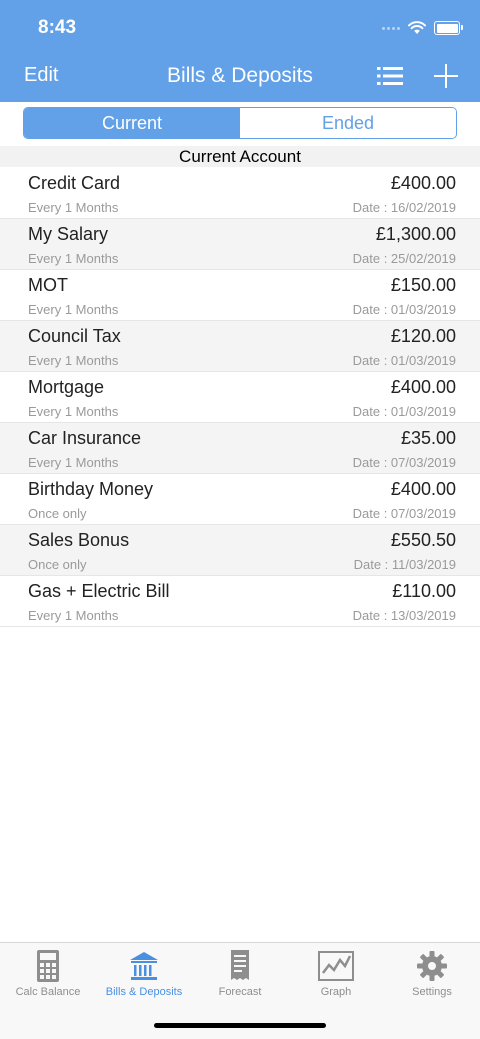  What do you see at coordinates (48, 992) in the screenshot?
I see `tab-label: Calc Balance` at bounding box center [48, 992].